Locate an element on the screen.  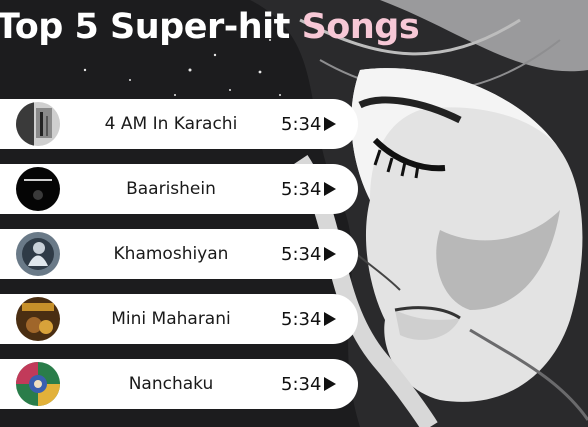
song-row: Khamoshiyan 5:34 is located at coordinates (179, 254).